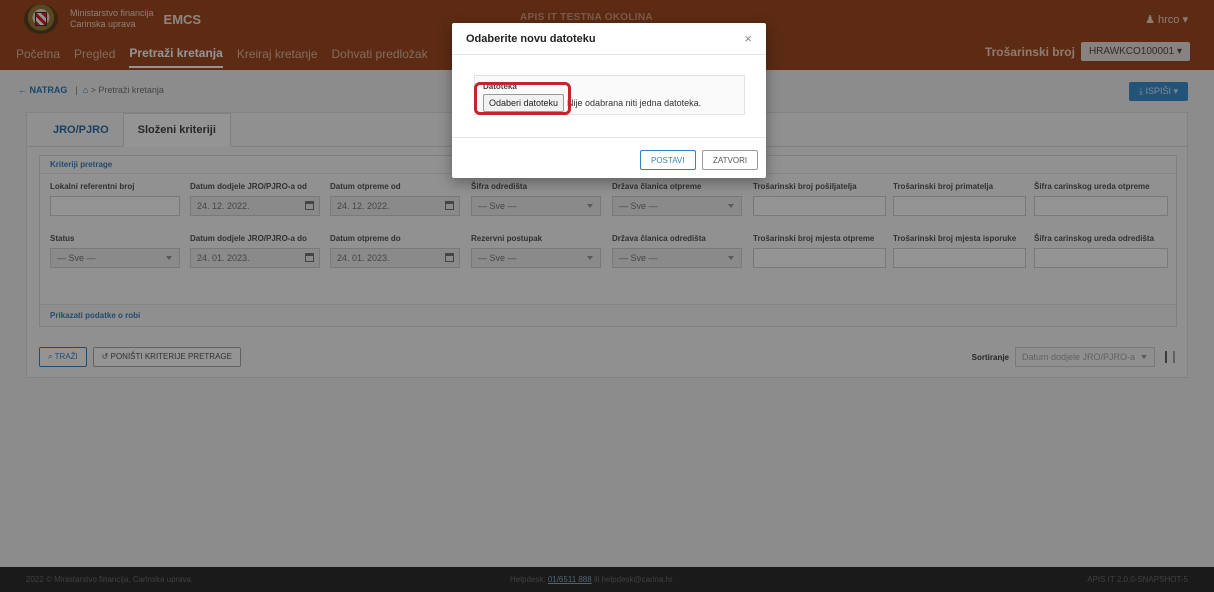 The height and width of the screenshot is (592, 1214). I want to click on close-icon: ×, so click(748, 38).